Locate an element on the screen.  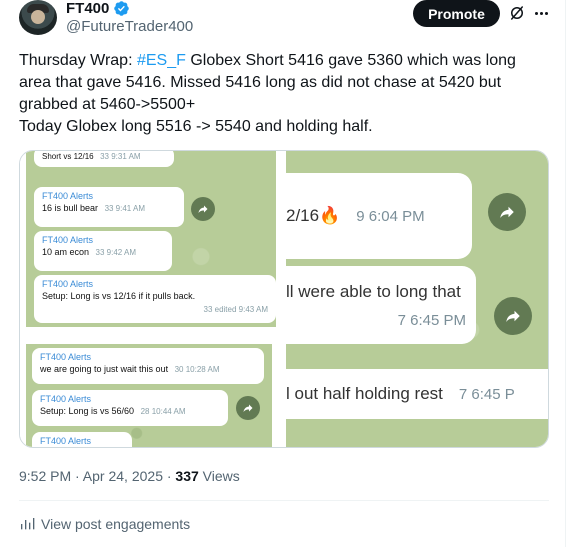
message-meta: 28 10:44 AM is located at coordinates (163, 411).